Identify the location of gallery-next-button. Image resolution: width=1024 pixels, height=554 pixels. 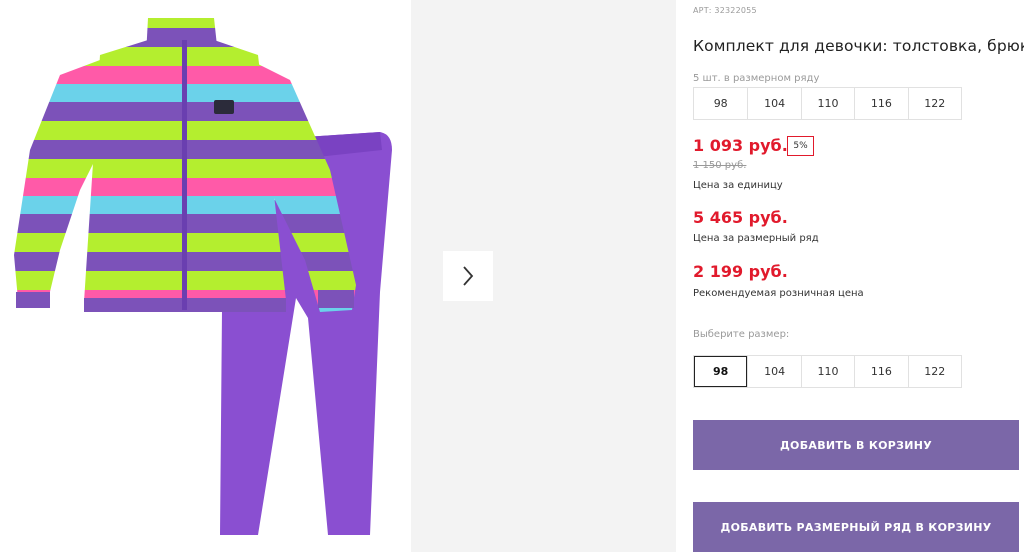
(468, 276).